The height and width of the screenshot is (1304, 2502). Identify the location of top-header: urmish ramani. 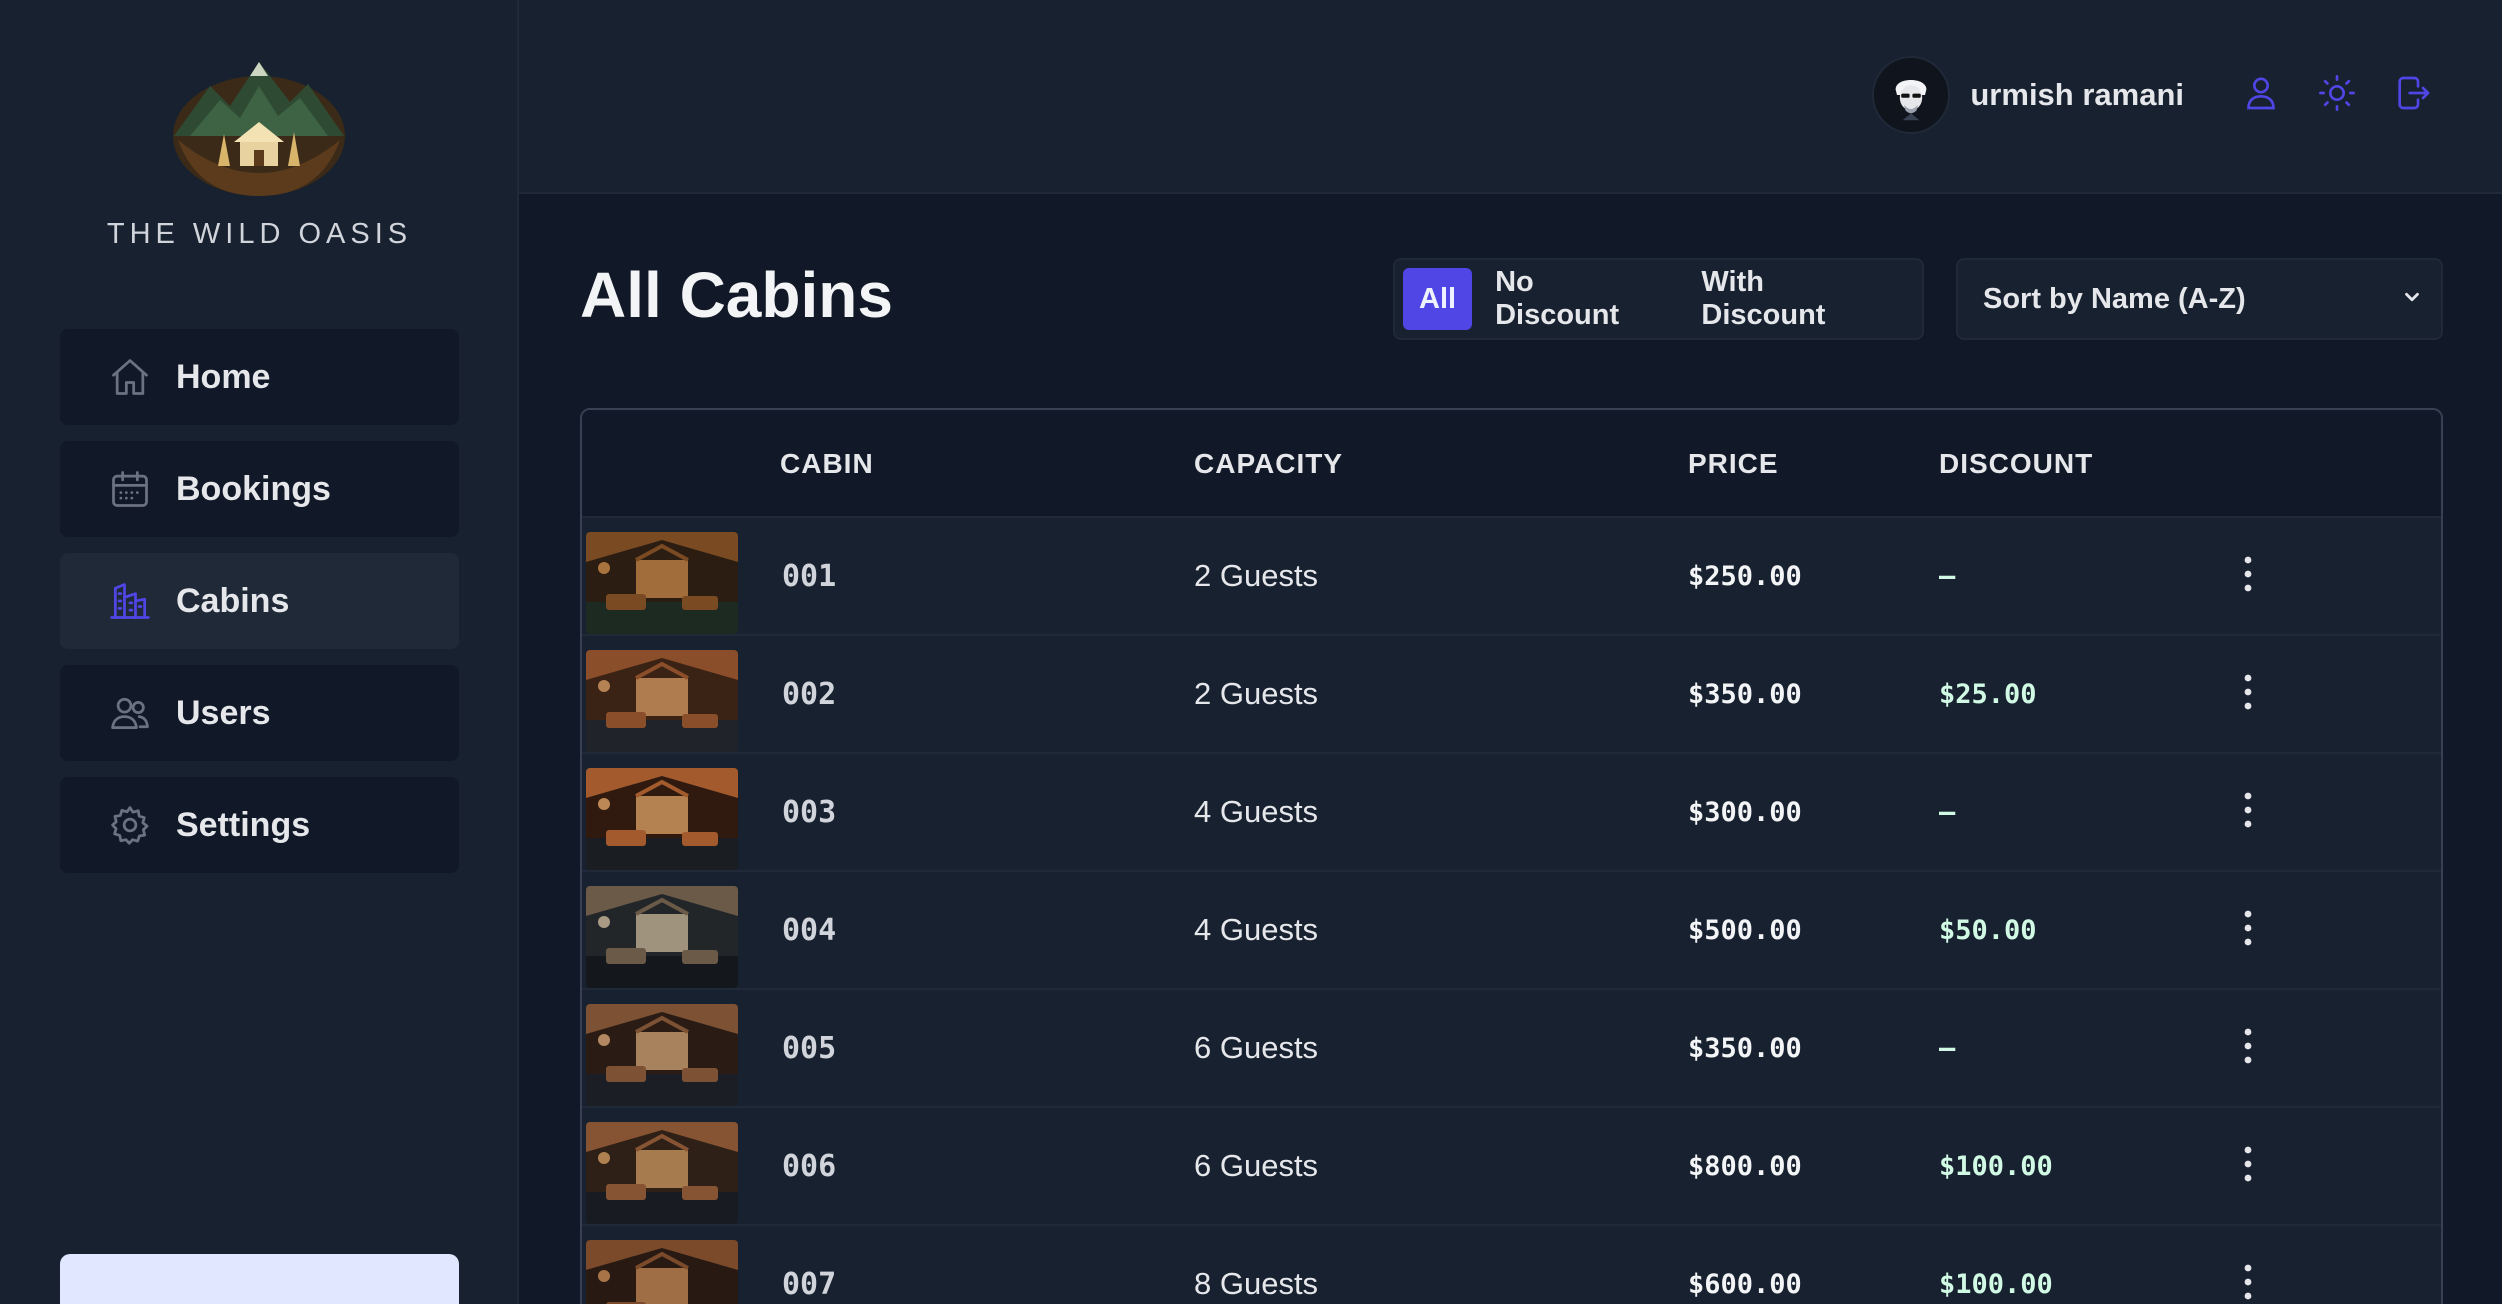
(1510, 97).